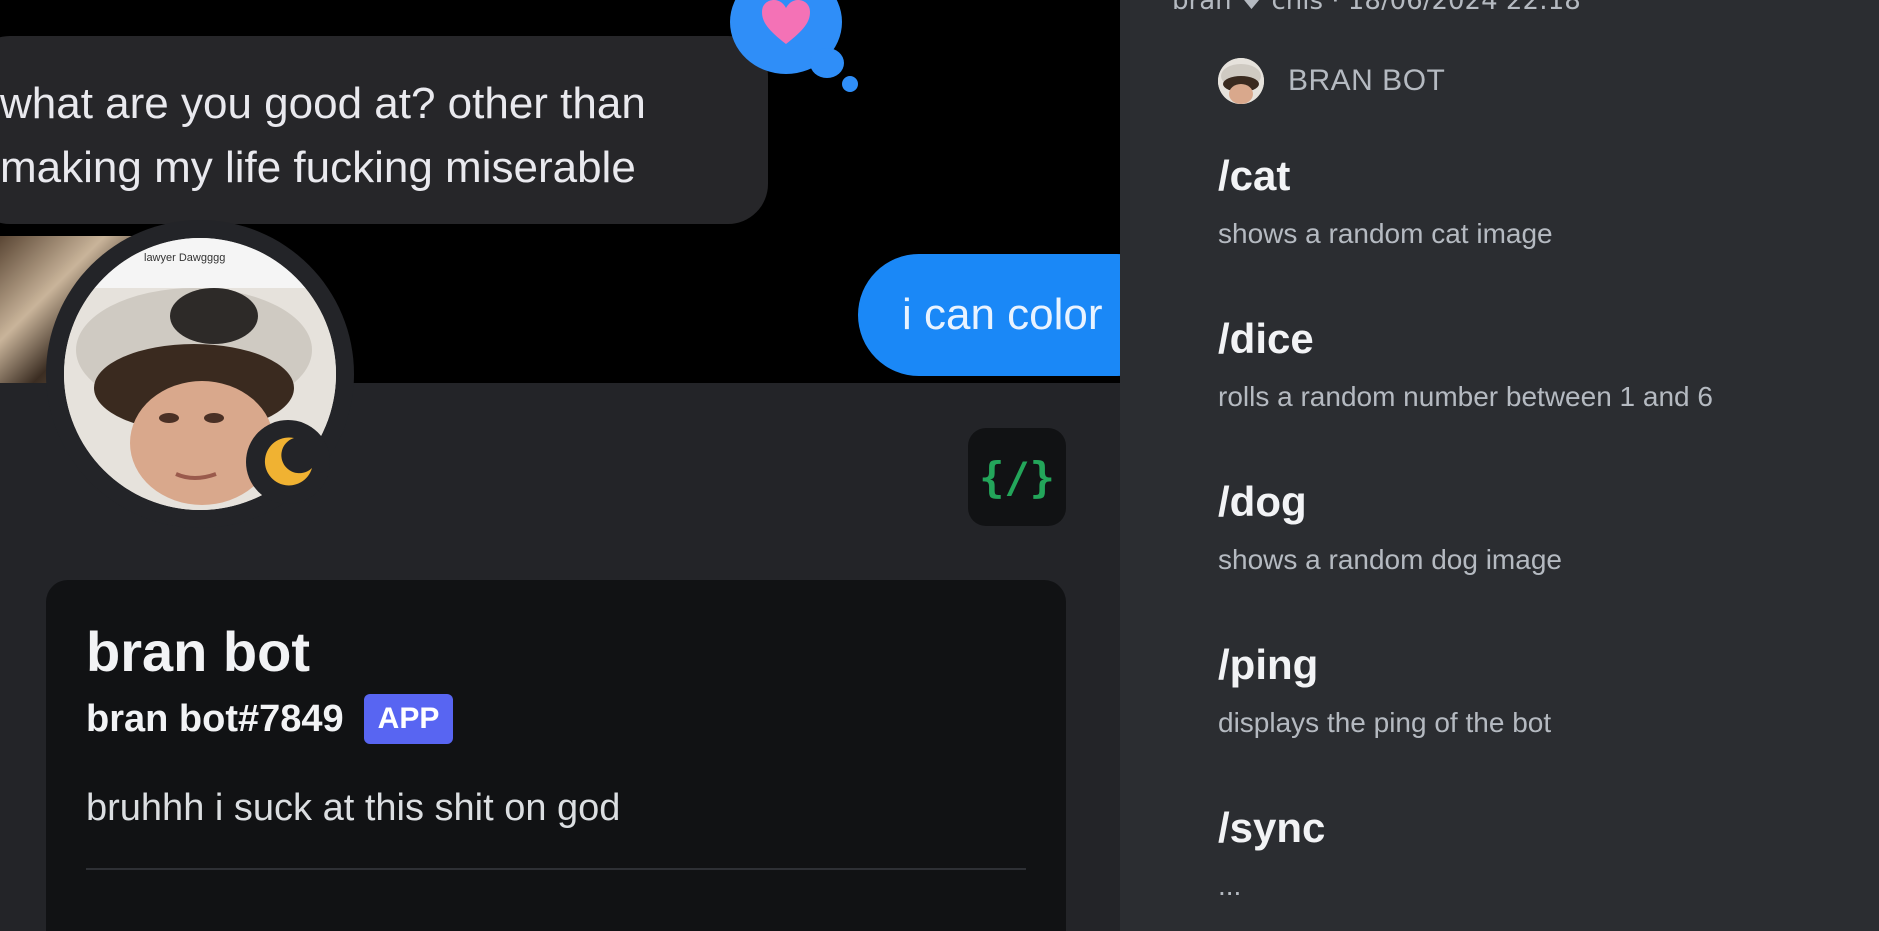  What do you see at coordinates (1268, 664) in the screenshot?
I see `command-name: /ping` at bounding box center [1268, 664].